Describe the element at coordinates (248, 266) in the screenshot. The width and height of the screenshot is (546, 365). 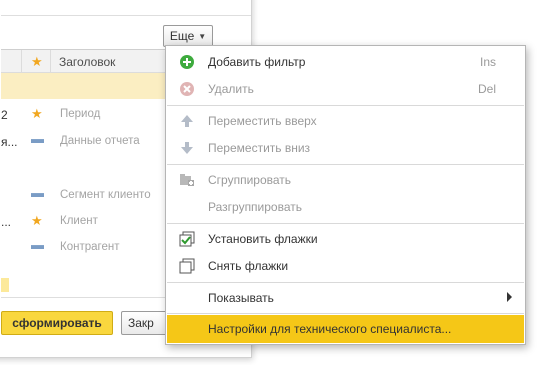
I see `menu-item-label: Снять флажки` at that location.